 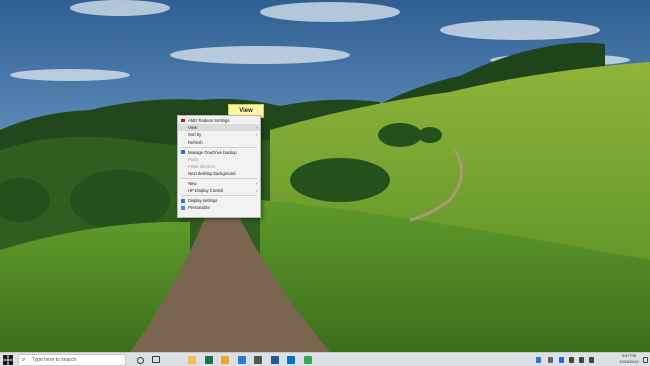 What do you see at coordinates (219, 159) in the screenshot?
I see `menu-item-paste: Paste` at bounding box center [219, 159].